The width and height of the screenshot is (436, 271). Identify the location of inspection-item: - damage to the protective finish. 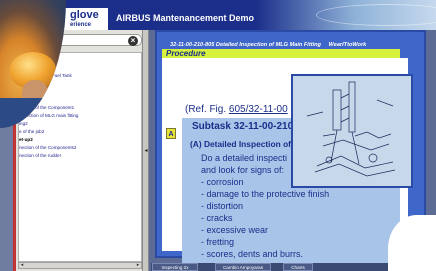
(265, 194).